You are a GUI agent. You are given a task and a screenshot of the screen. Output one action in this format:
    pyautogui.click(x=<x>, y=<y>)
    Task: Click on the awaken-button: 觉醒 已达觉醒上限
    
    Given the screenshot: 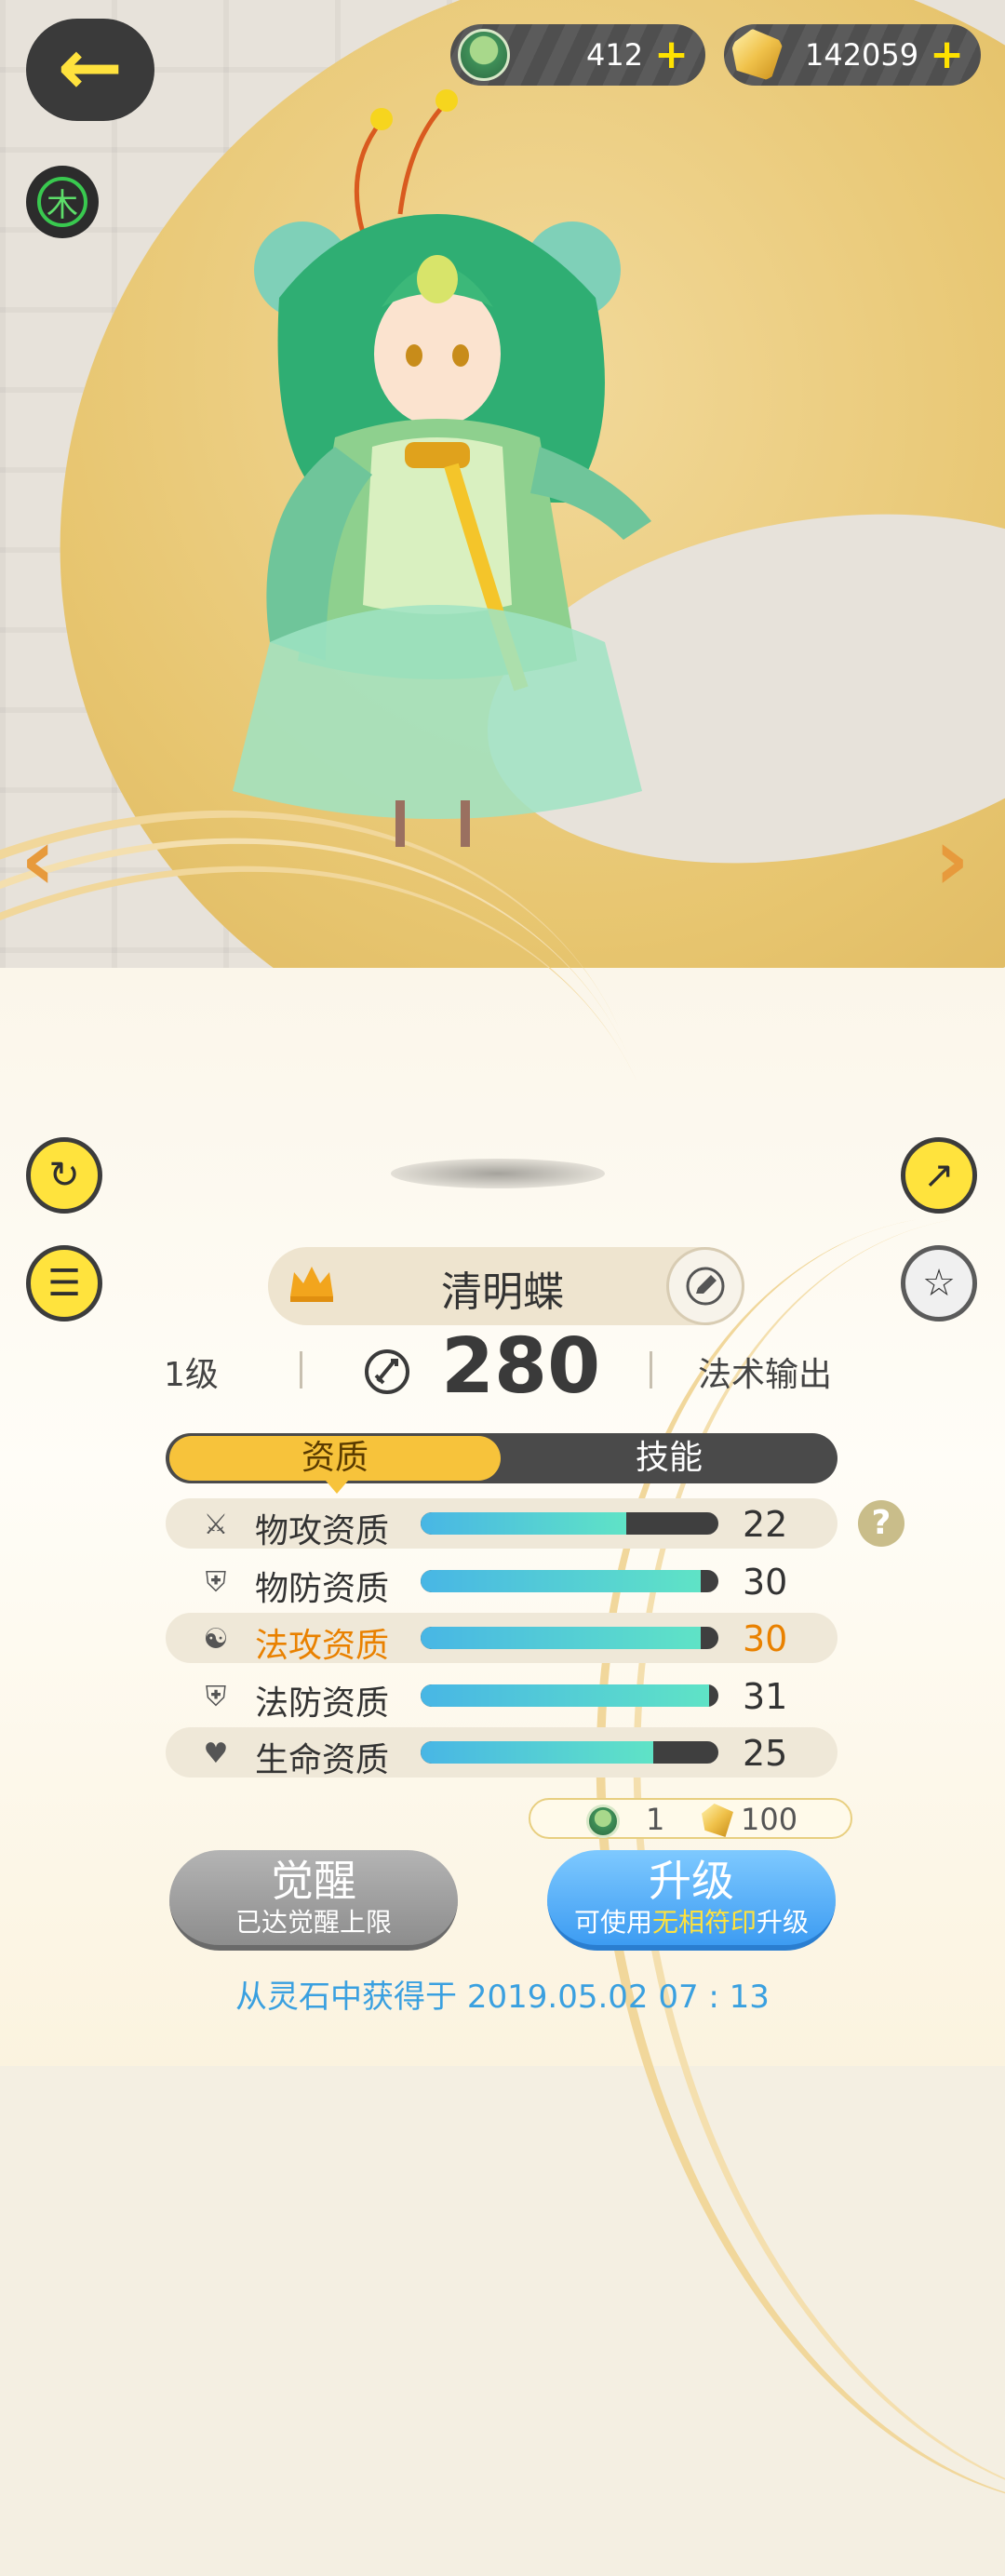 What is the action you would take?
    pyautogui.click(x=313, y=1900)
    